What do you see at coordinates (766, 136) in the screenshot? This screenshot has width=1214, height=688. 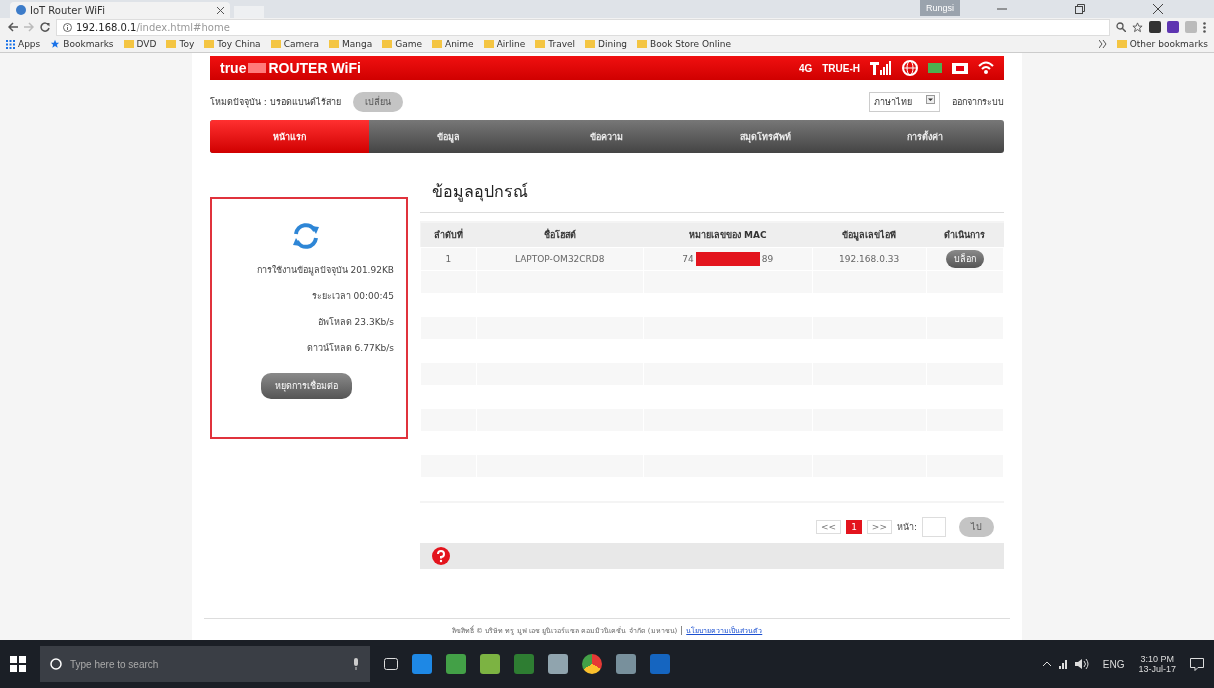 I see `nav-tab: สมุดโทรศัพท์` at bounding box center [766, 136].